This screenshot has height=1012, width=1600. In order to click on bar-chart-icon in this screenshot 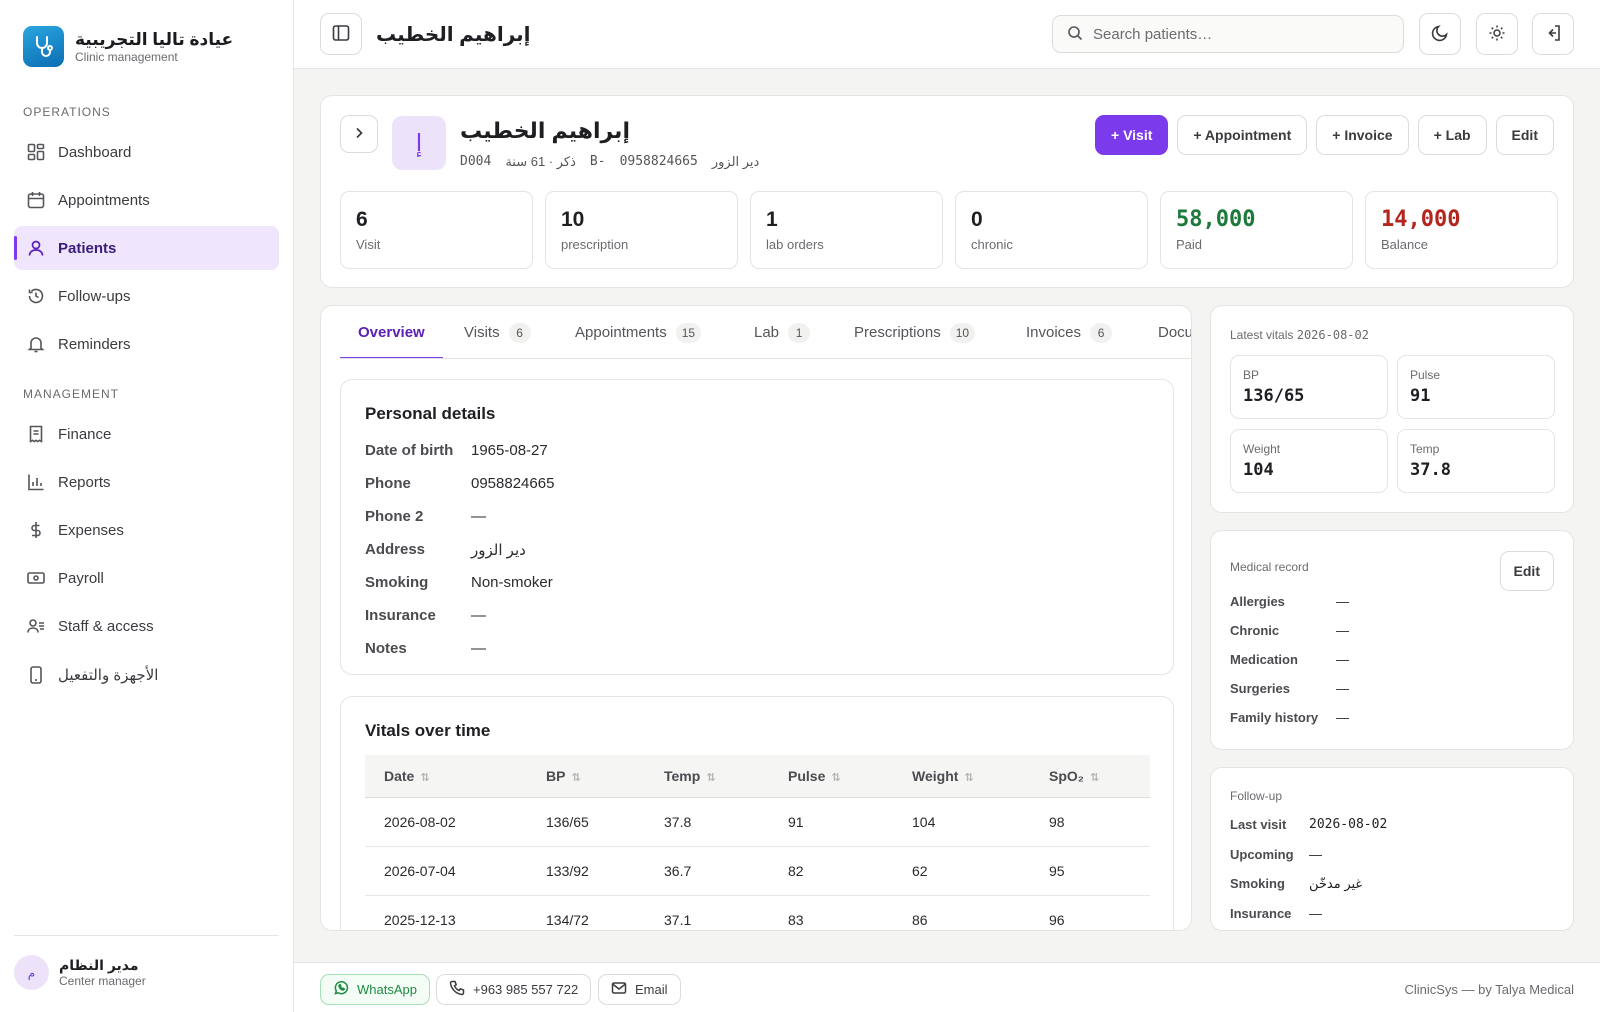, I will do `click(36, 482)`.